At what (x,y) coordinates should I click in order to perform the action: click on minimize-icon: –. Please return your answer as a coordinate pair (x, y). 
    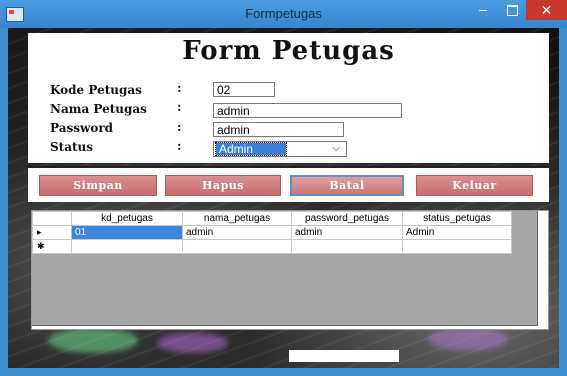
    Looking at the image, I should click on (483, 9).